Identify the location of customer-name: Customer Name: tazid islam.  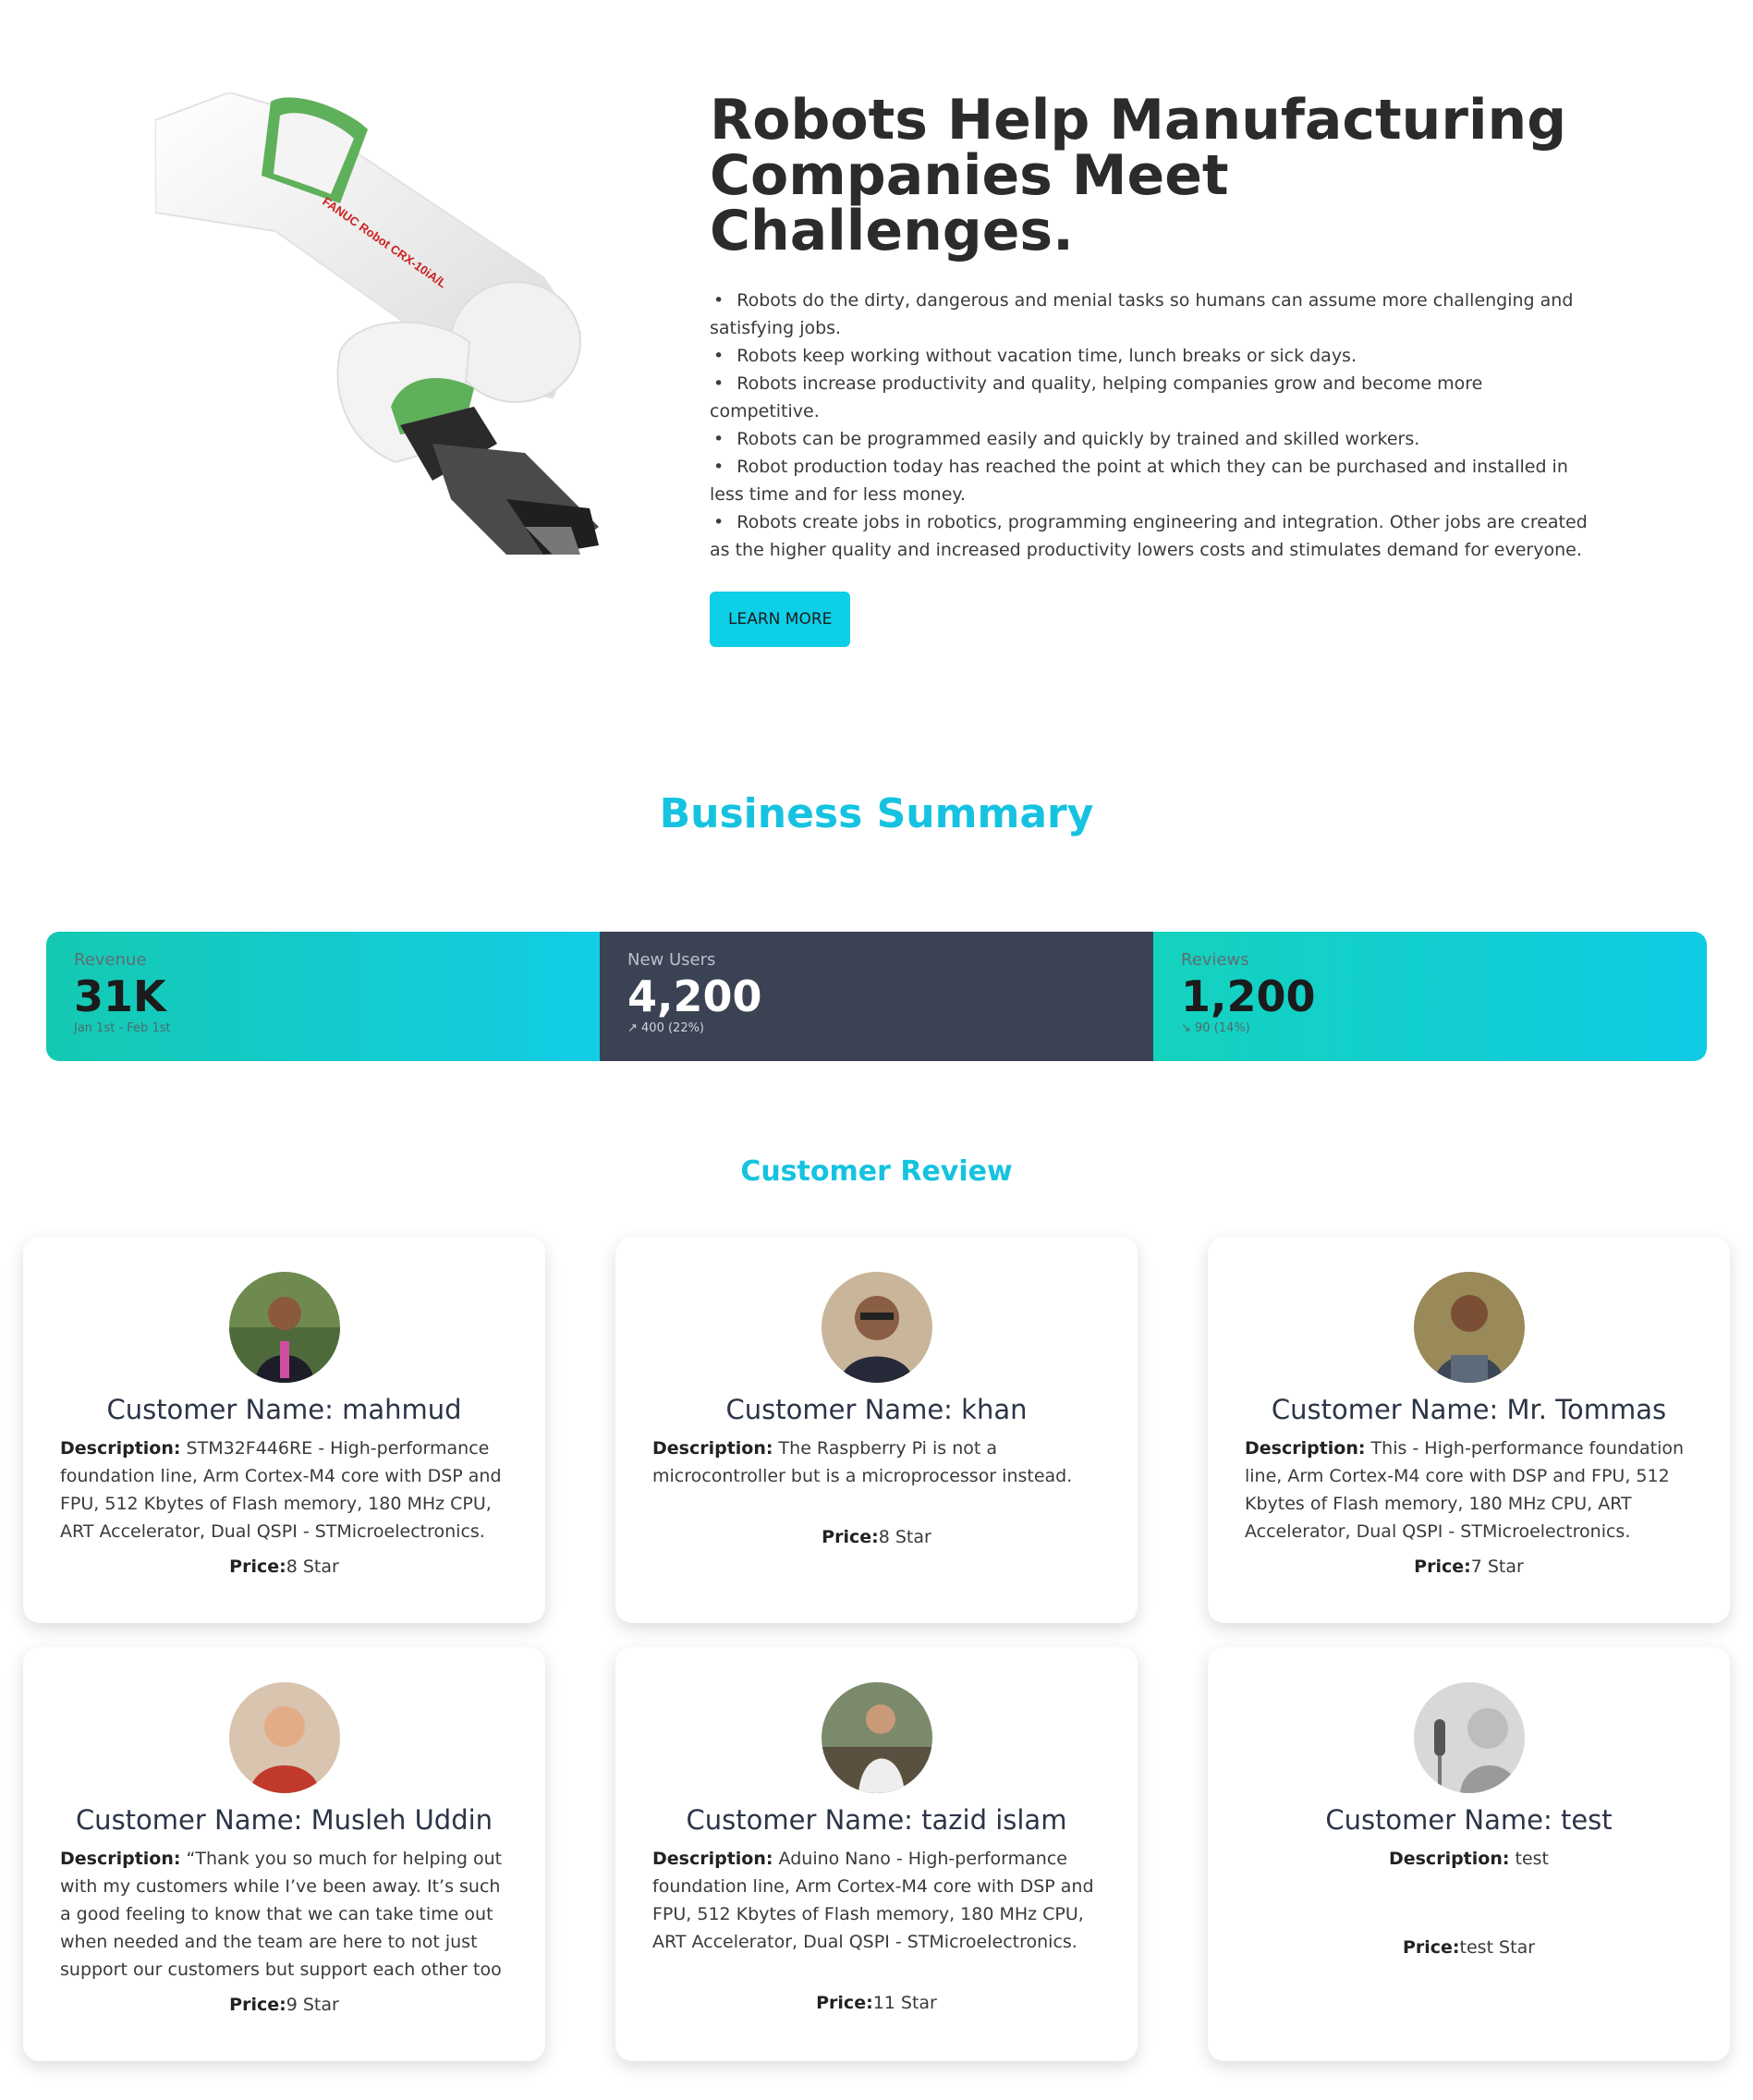
(876, 1820).